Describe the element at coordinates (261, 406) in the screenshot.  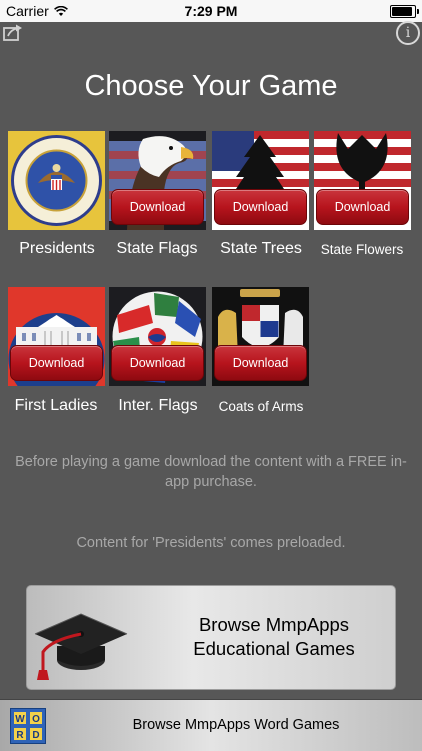
I see `game-label-coats-of-arms: Coats of Arms` at that location.